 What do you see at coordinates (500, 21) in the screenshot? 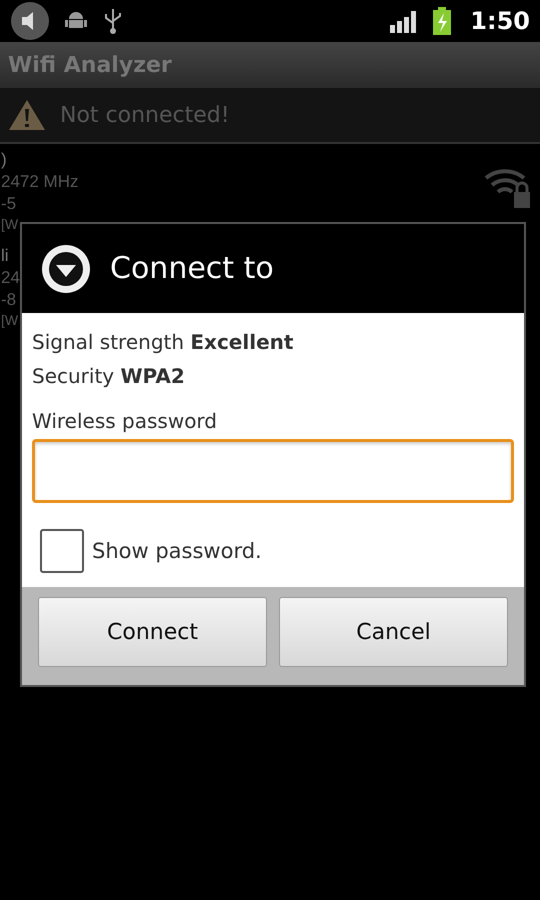
I see `clock-time: 1:50` at bounding box center [500, 21].